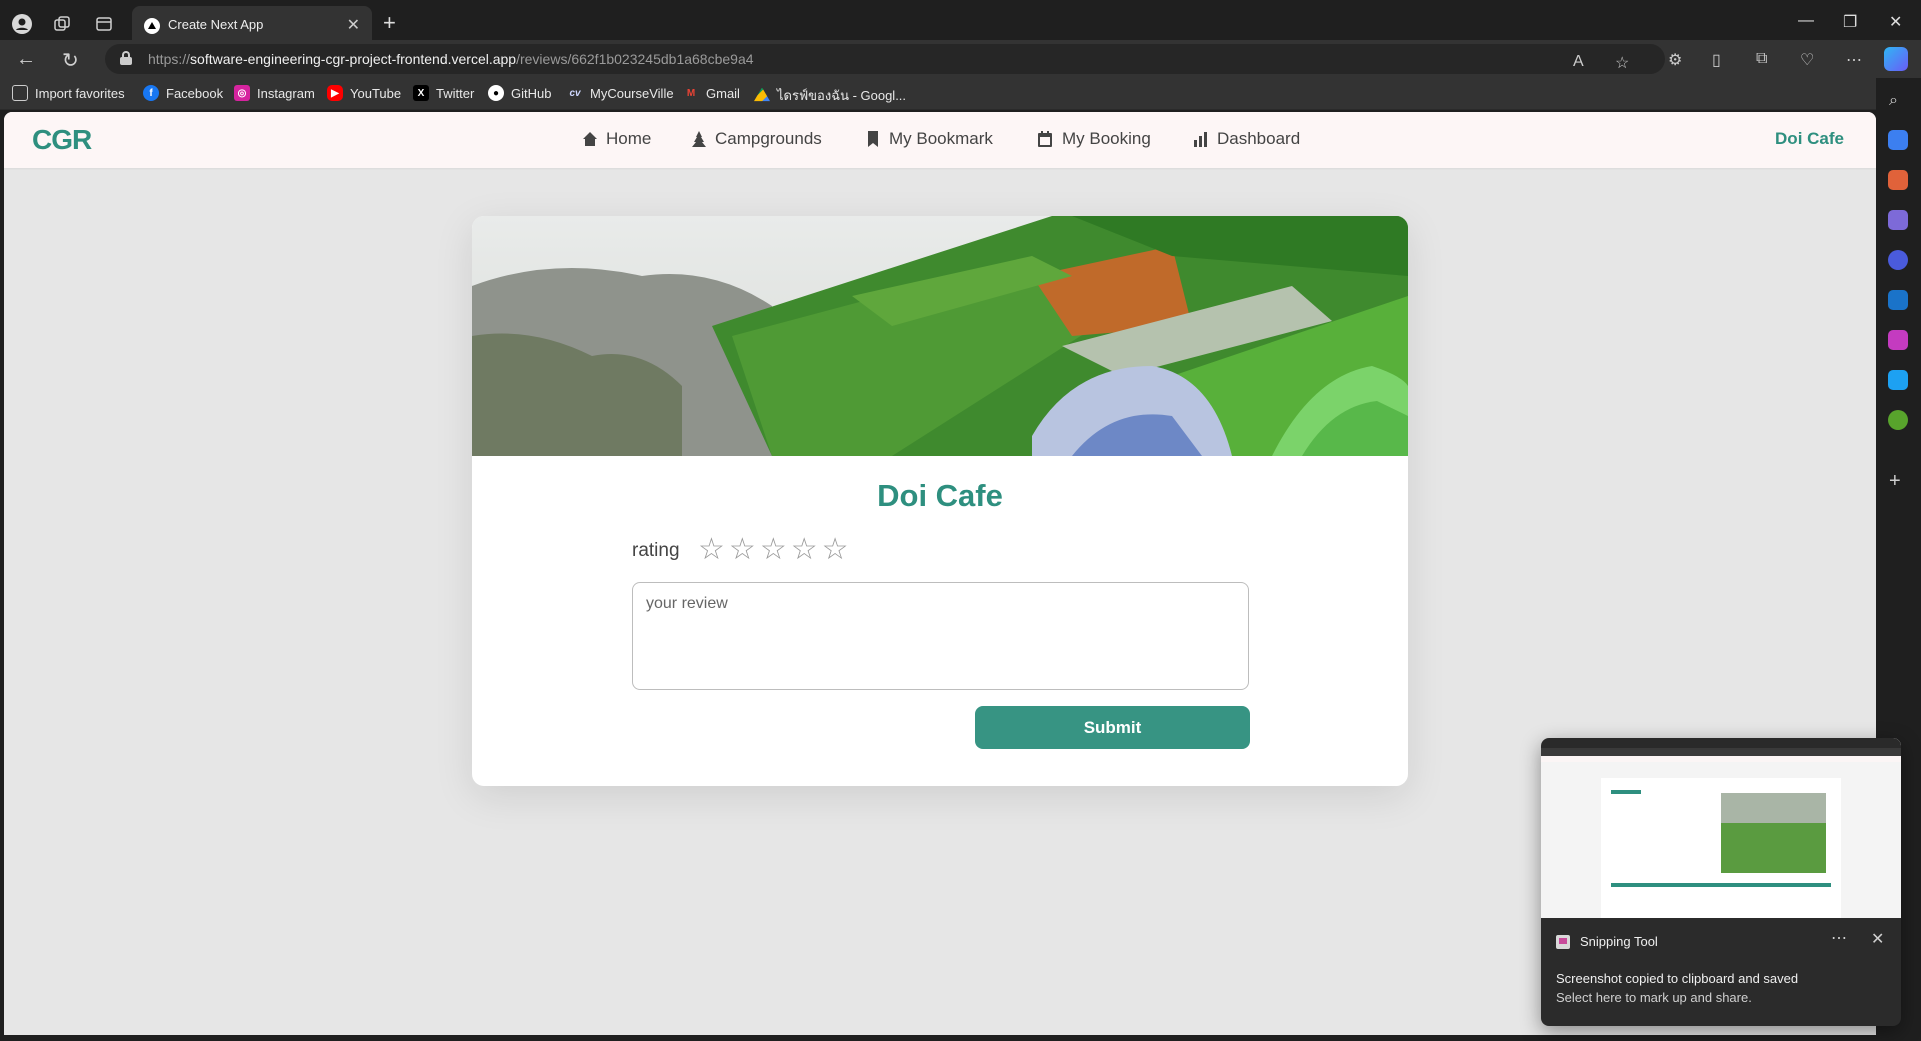 The height and width of the screenshot is (1041, 1921). Describe the element at coordinates (1112, 727) in the screenshot. I see `submit-button: Submit` at that location.